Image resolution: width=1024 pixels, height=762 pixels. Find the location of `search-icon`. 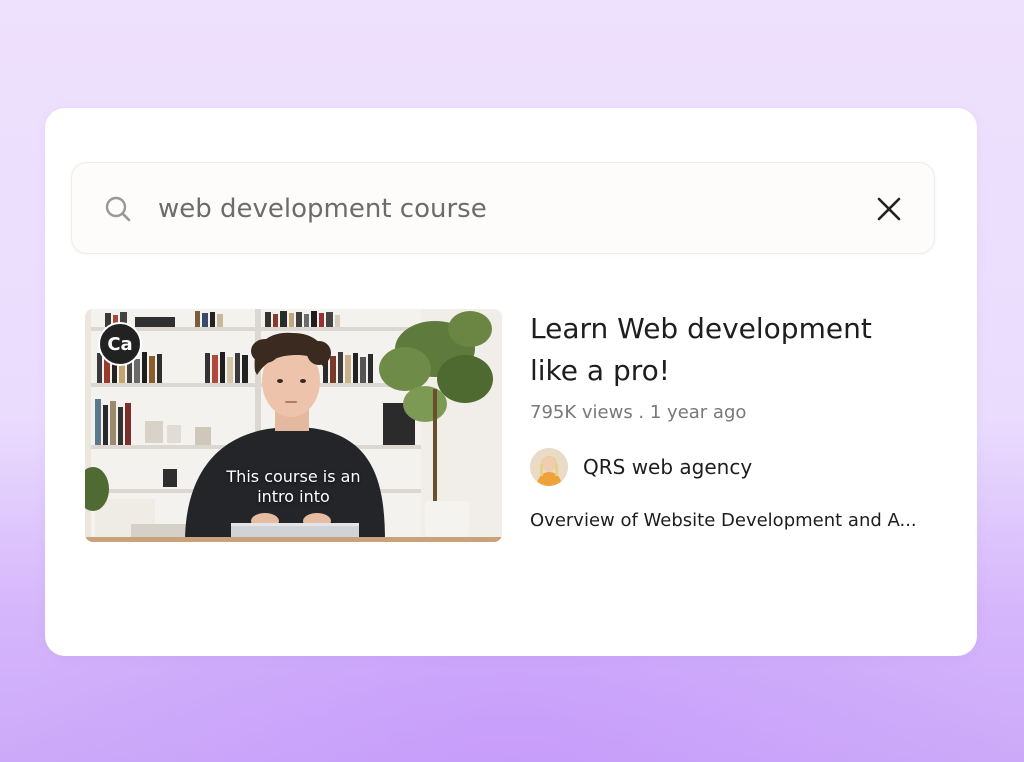

search-icon is located at coordinates (118, 209).